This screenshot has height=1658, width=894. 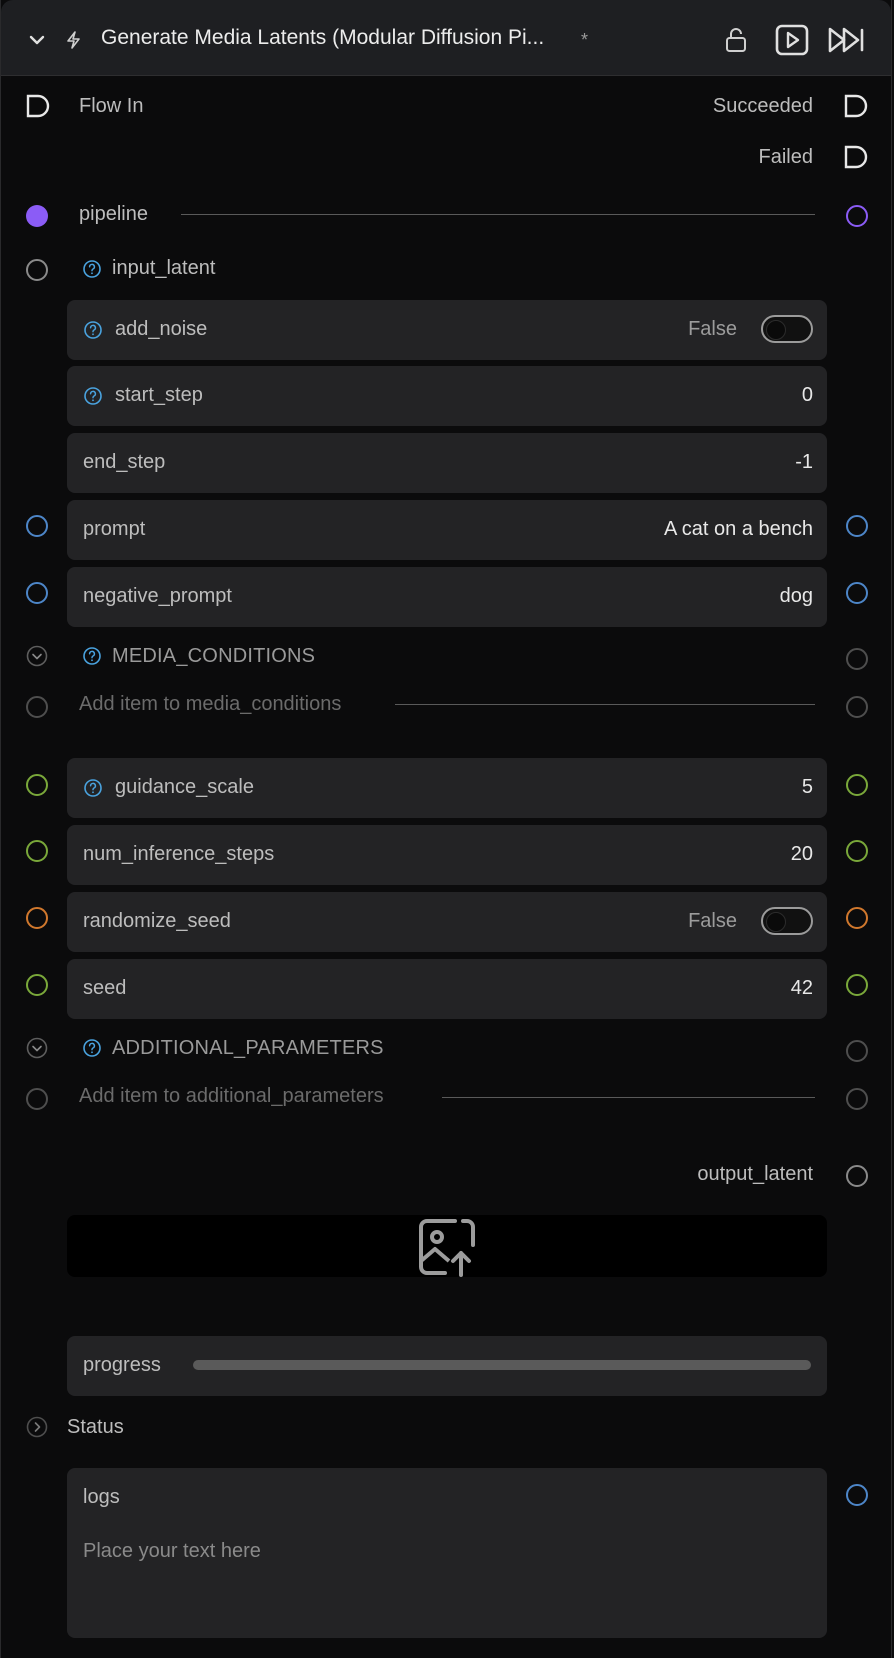 What do you see at coordinates (857, 1099) in the screenshot?
I see `additional-parameters-add-output-port` at bounding box center [857, 1099].